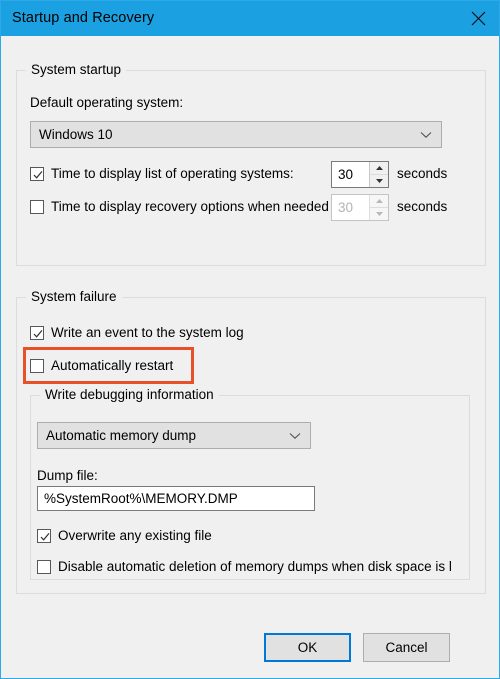  I want to click on disable-deletion-checkbox, so click(44, 566).